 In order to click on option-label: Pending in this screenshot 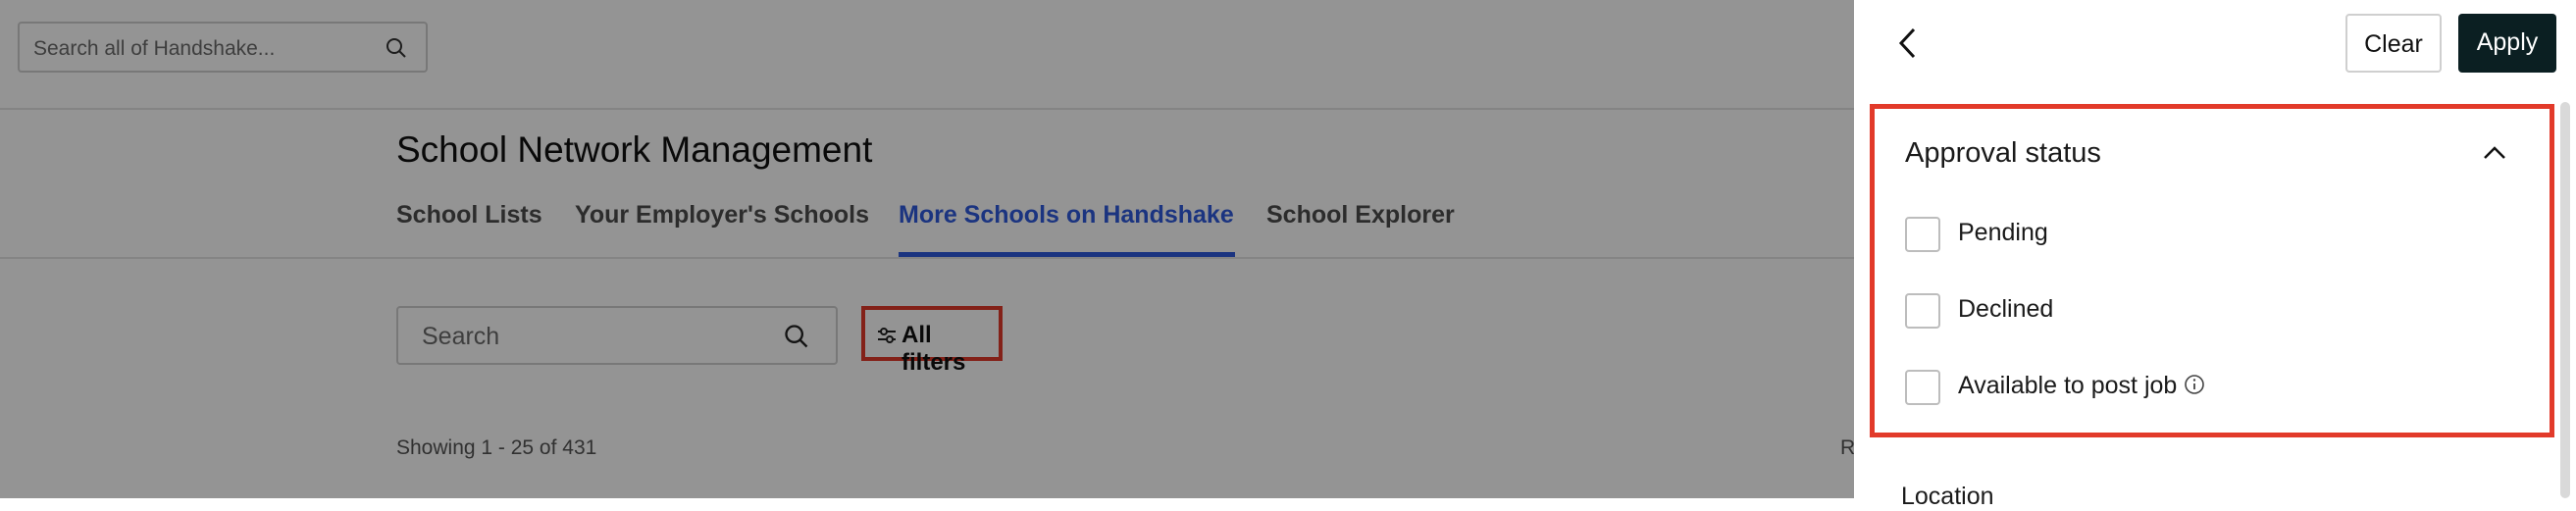, I will do `click(2003, 233)`.